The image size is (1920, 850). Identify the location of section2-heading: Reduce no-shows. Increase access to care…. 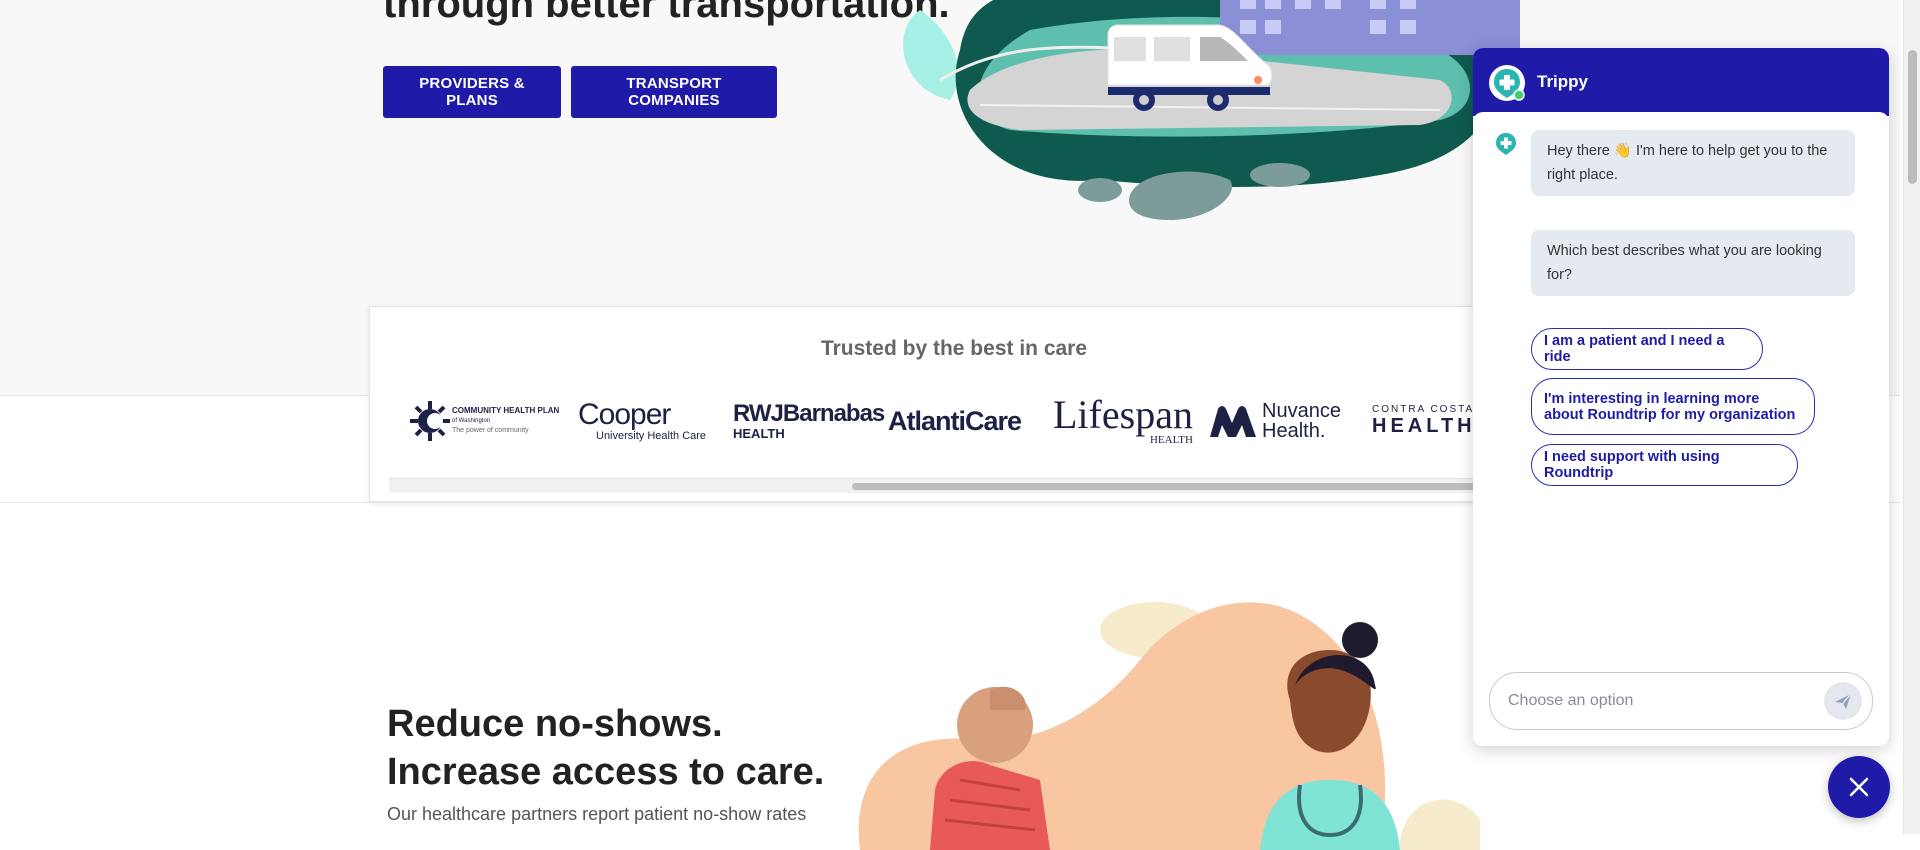
(605, 748).